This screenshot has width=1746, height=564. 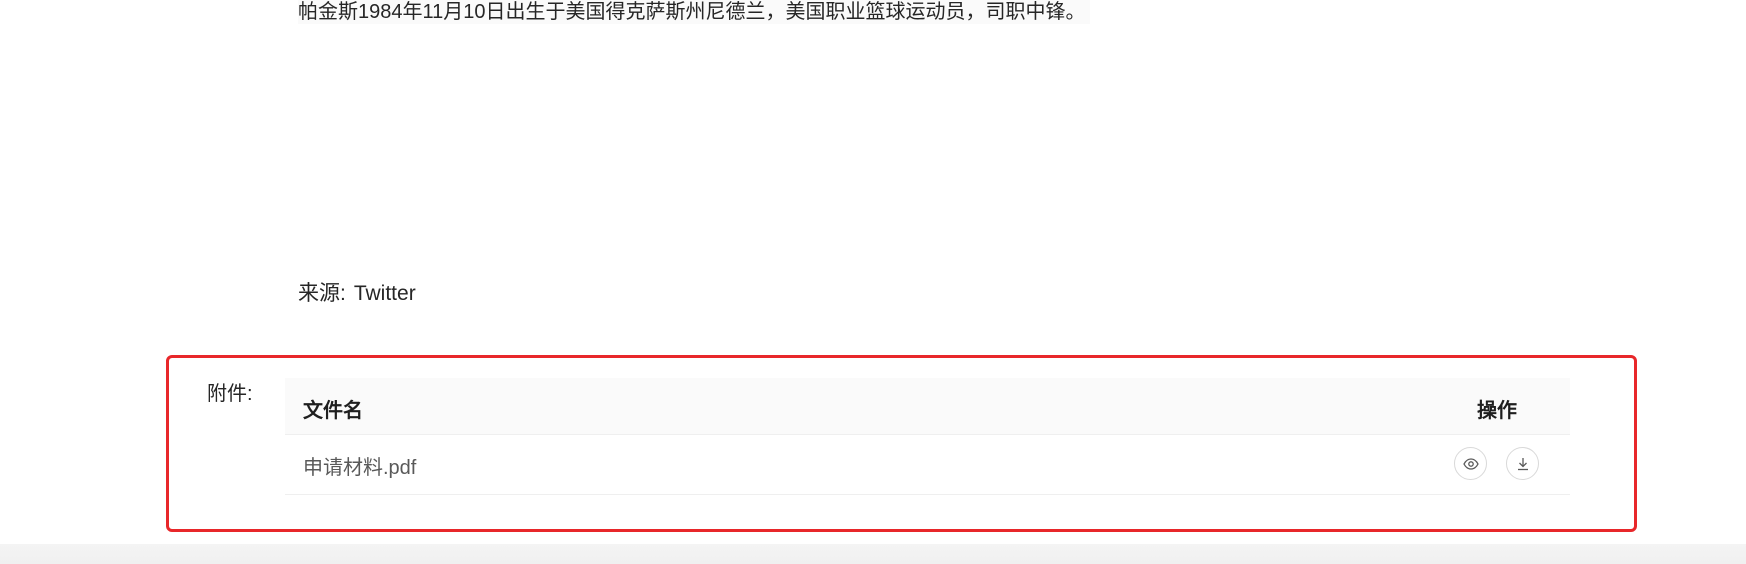 I want to click on column-header-action: 操作, so click(x=1497, y=411).